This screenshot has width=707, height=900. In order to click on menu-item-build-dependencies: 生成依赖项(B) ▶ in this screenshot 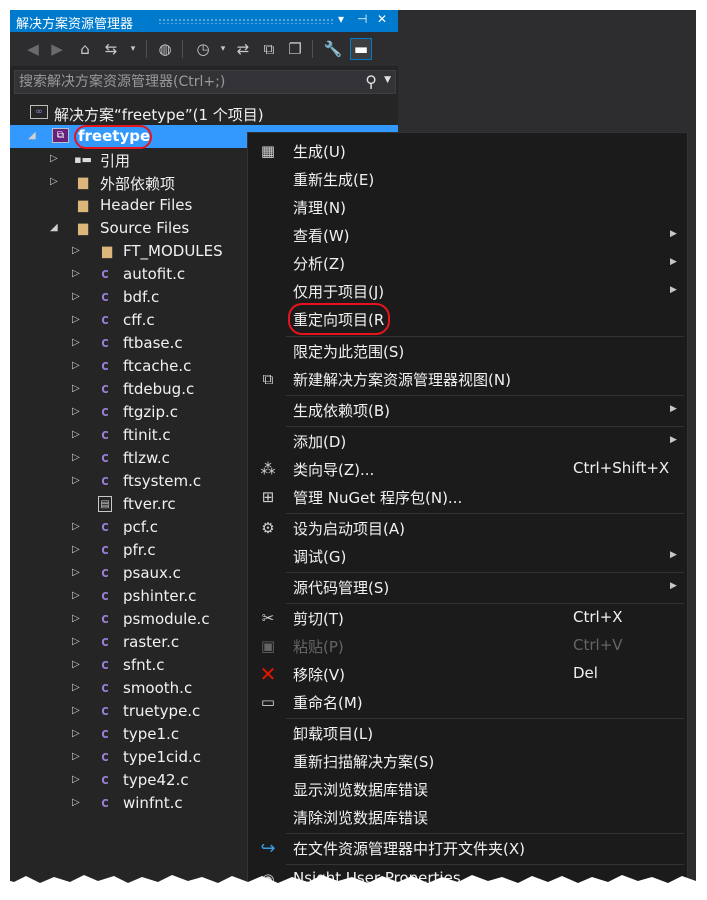, I will do `click(467, 410)`.